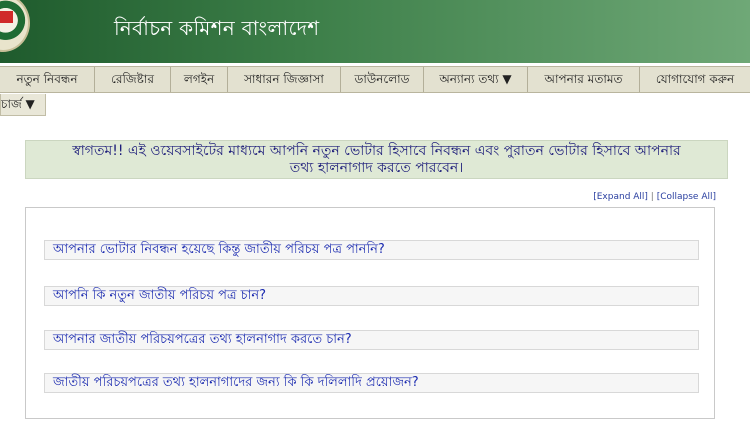  Describe the element at coordinates (47, 79) in the screenshot. I see `nav-new-registration: নতুন নিবন্ধন` at that location.